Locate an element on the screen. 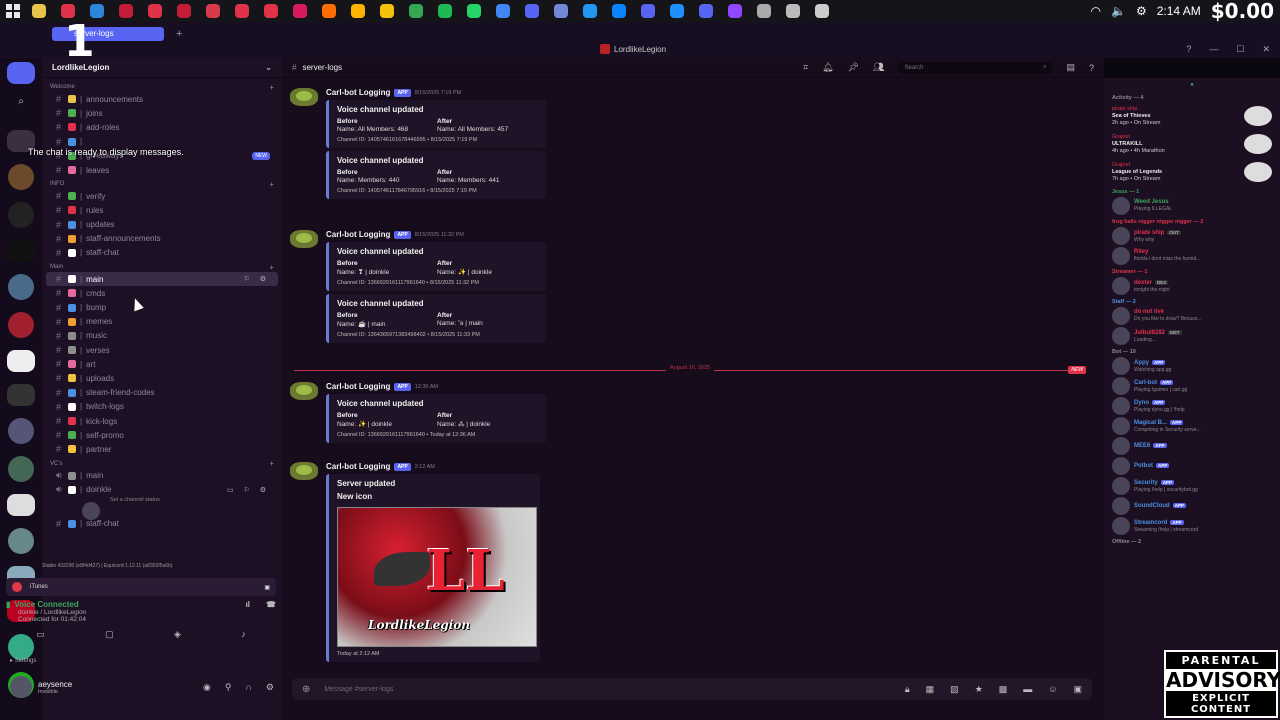 Image resolution: width=1280 pixels, height=720 pixels. close-icon: ✕ is located at coordinates (1266, 49).